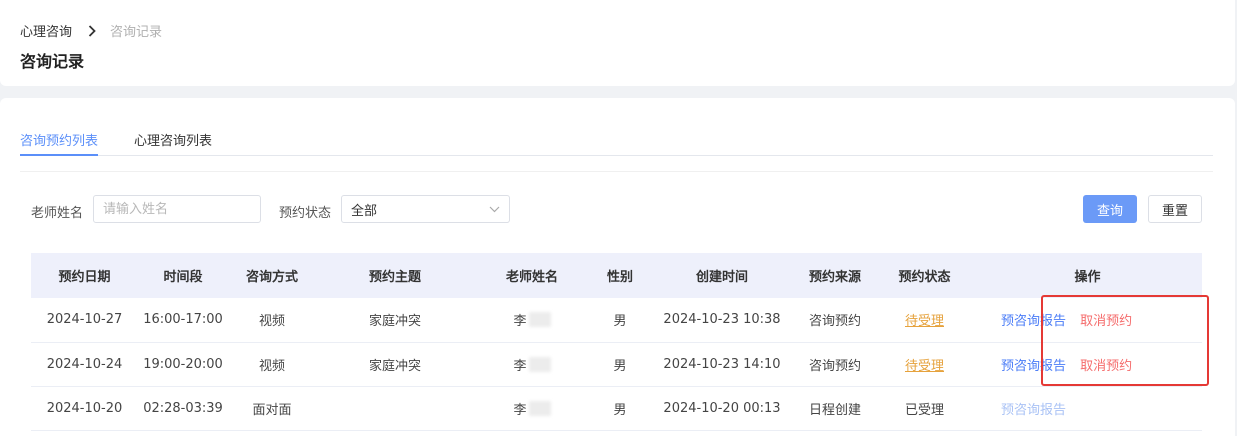  What do you see at coordinates (183, 408) in the screenshot?
I see `cell-period: 02:28-03:39` at bounding box center [183, 408].